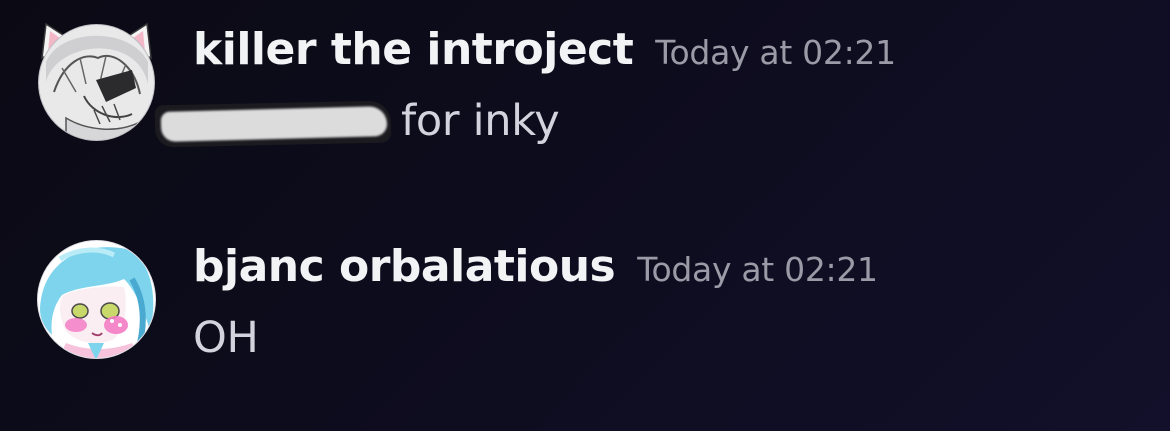  Describe the element at coordinates (413, 49) in the screenshot. I see `username: killer the introject` at that location.